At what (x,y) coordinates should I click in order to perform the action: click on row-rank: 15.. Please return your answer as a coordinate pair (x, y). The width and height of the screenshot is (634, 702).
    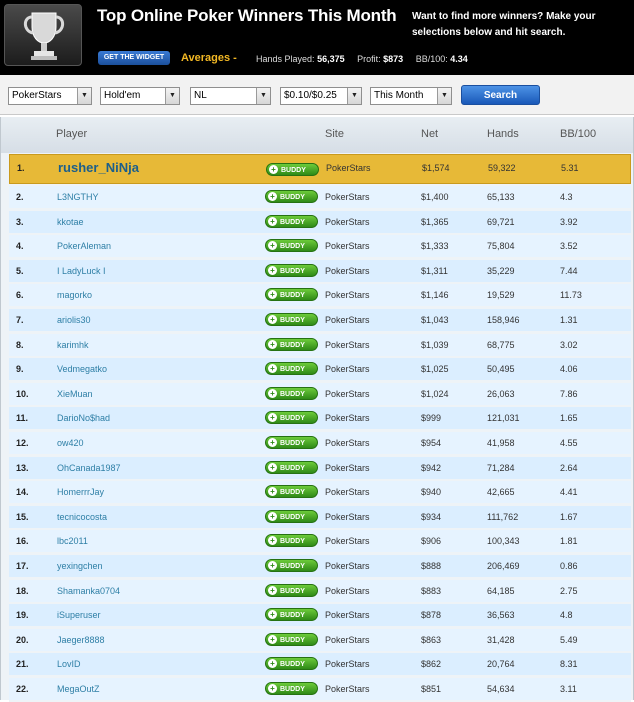
    Looking at the image, I should click on (22, 516).